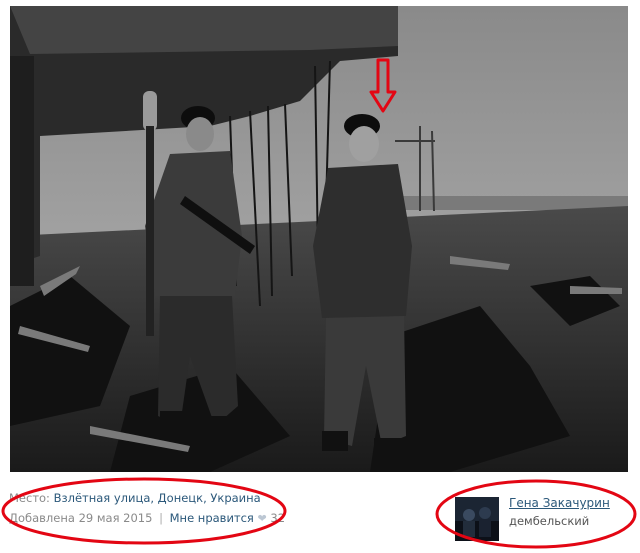  I want to click on place-row: Место: Взлётная улица, Донецк, Украина, so click(220, 498).